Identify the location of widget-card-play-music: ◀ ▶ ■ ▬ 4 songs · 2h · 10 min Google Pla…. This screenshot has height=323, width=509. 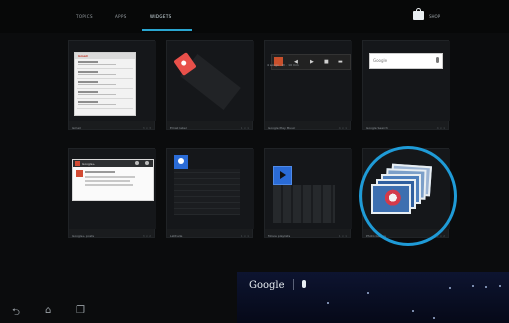
(308, 85).